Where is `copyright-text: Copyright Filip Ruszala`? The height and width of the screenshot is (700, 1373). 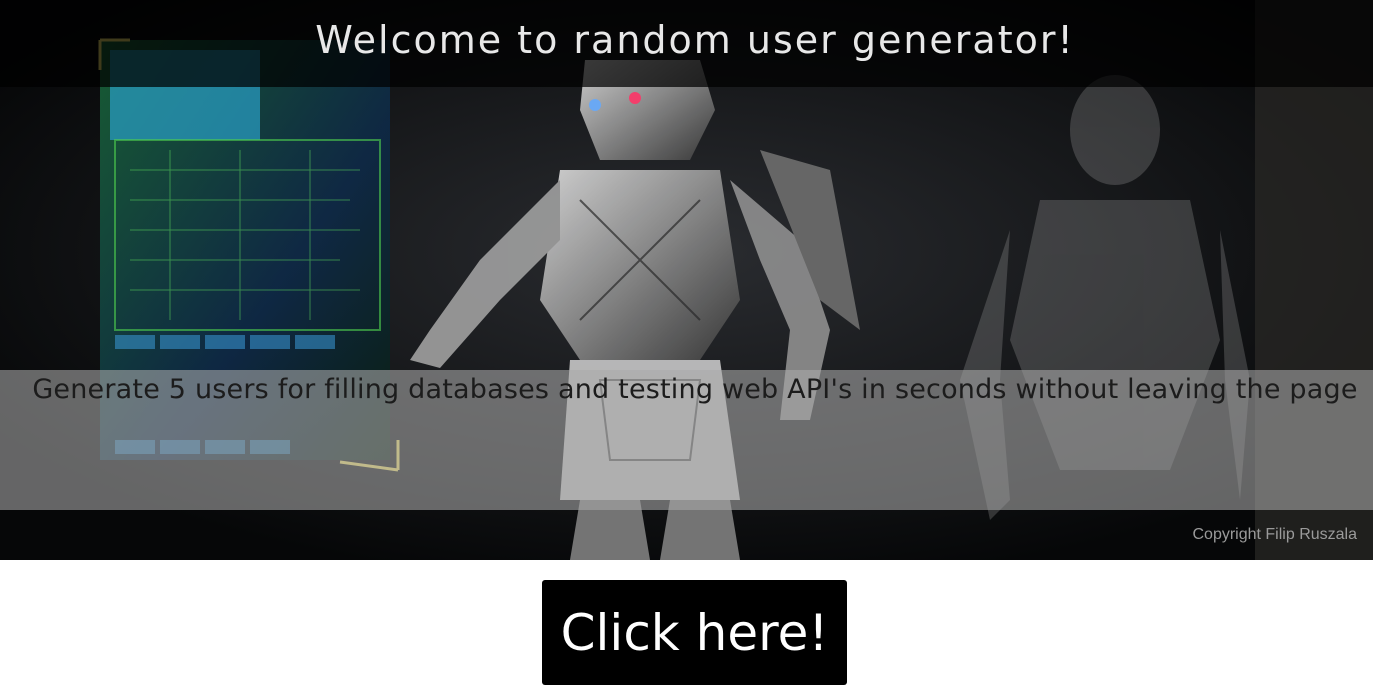 copyright-text: Copyright Filip Ruszala is located at coordinates (1274, 534).